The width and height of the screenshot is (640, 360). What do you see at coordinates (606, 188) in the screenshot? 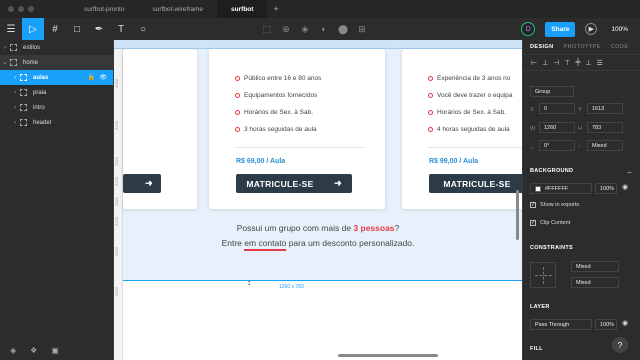
I see `background-opacity-field: 100%` at bounding box center [606, 188].